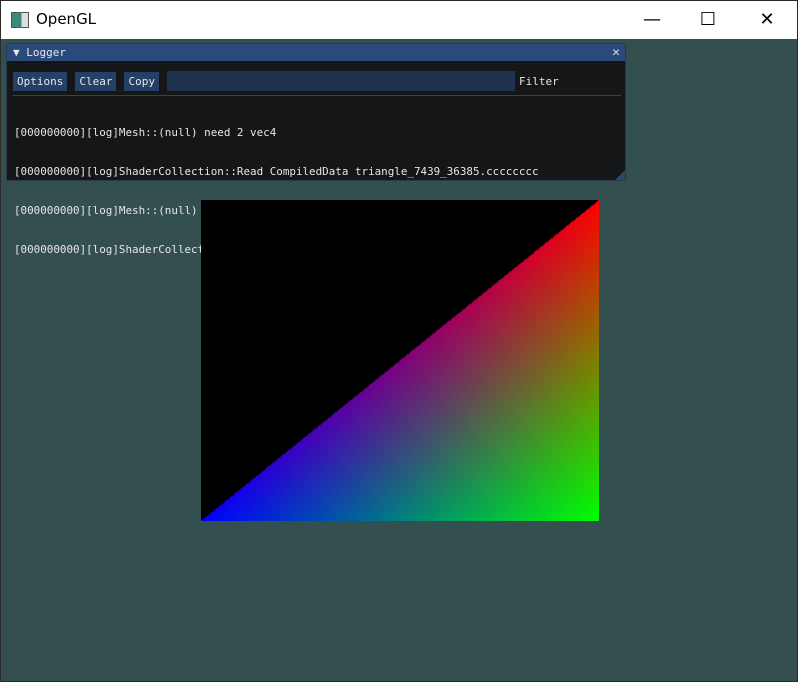 Image resolution: width=798 pixels, height=682 pixels. What do you see at coordinates (145, 132) in the screenshot?
I see `log-line: [000000000][log]Mesh::(null) need 2 vec4` at bounding box center [145, 132].